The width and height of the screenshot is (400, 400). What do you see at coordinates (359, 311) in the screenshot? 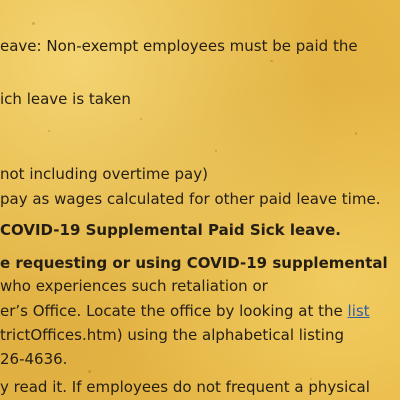
I see `district-offices-list-link: list` at bounding box center [359, 311].